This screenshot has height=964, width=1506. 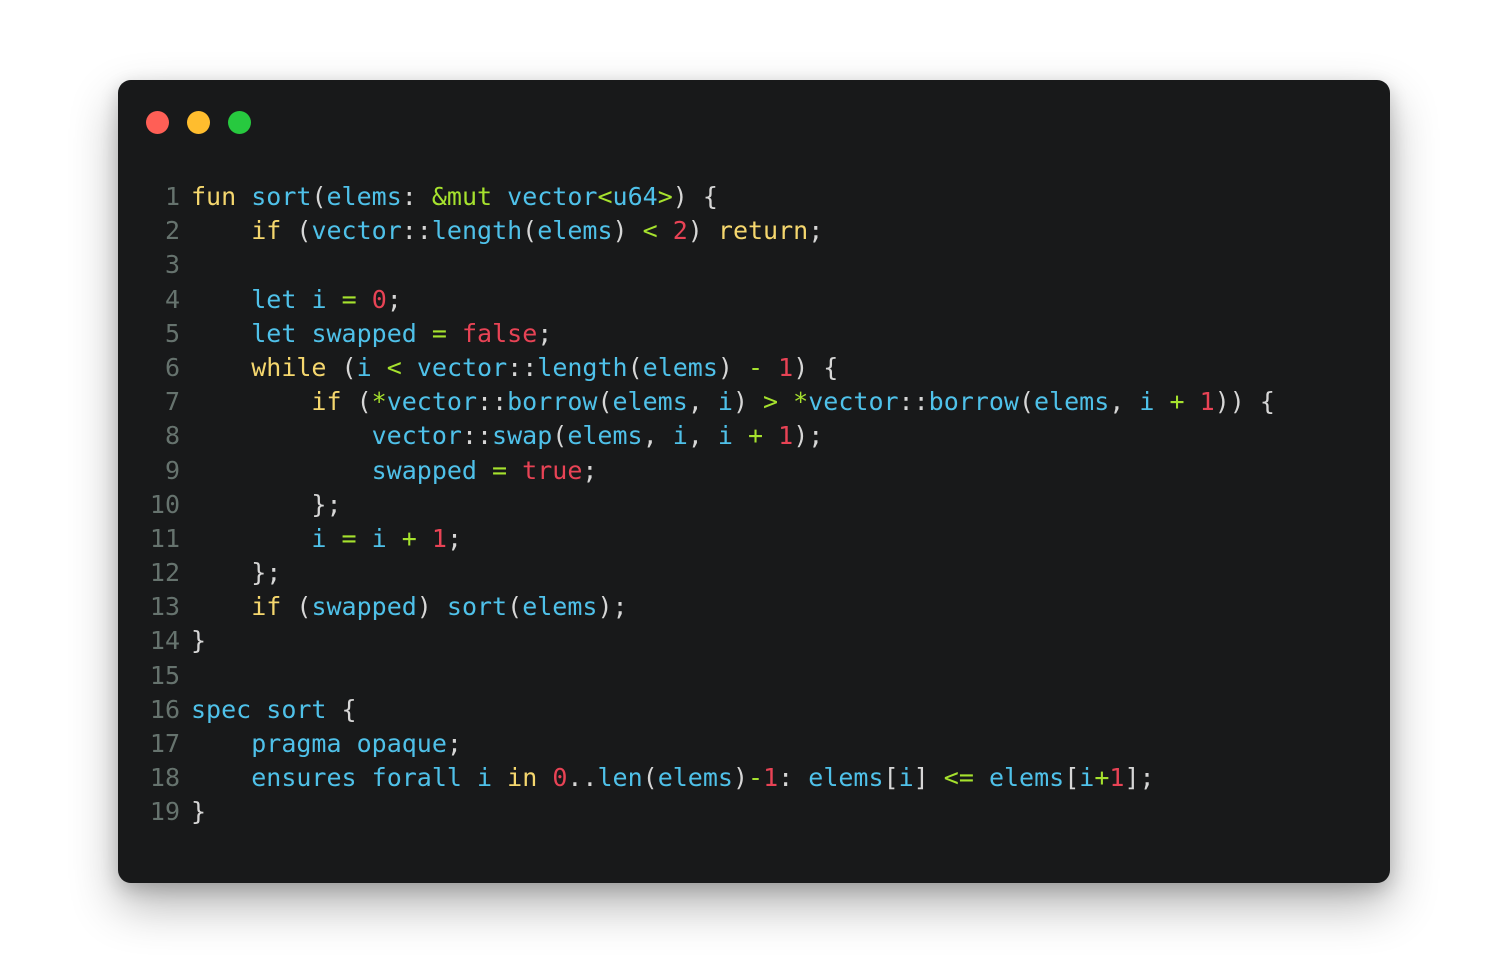 I want to click on line-content: vector::swap(elems, i, i + 1);, so click(x=502, y=436).